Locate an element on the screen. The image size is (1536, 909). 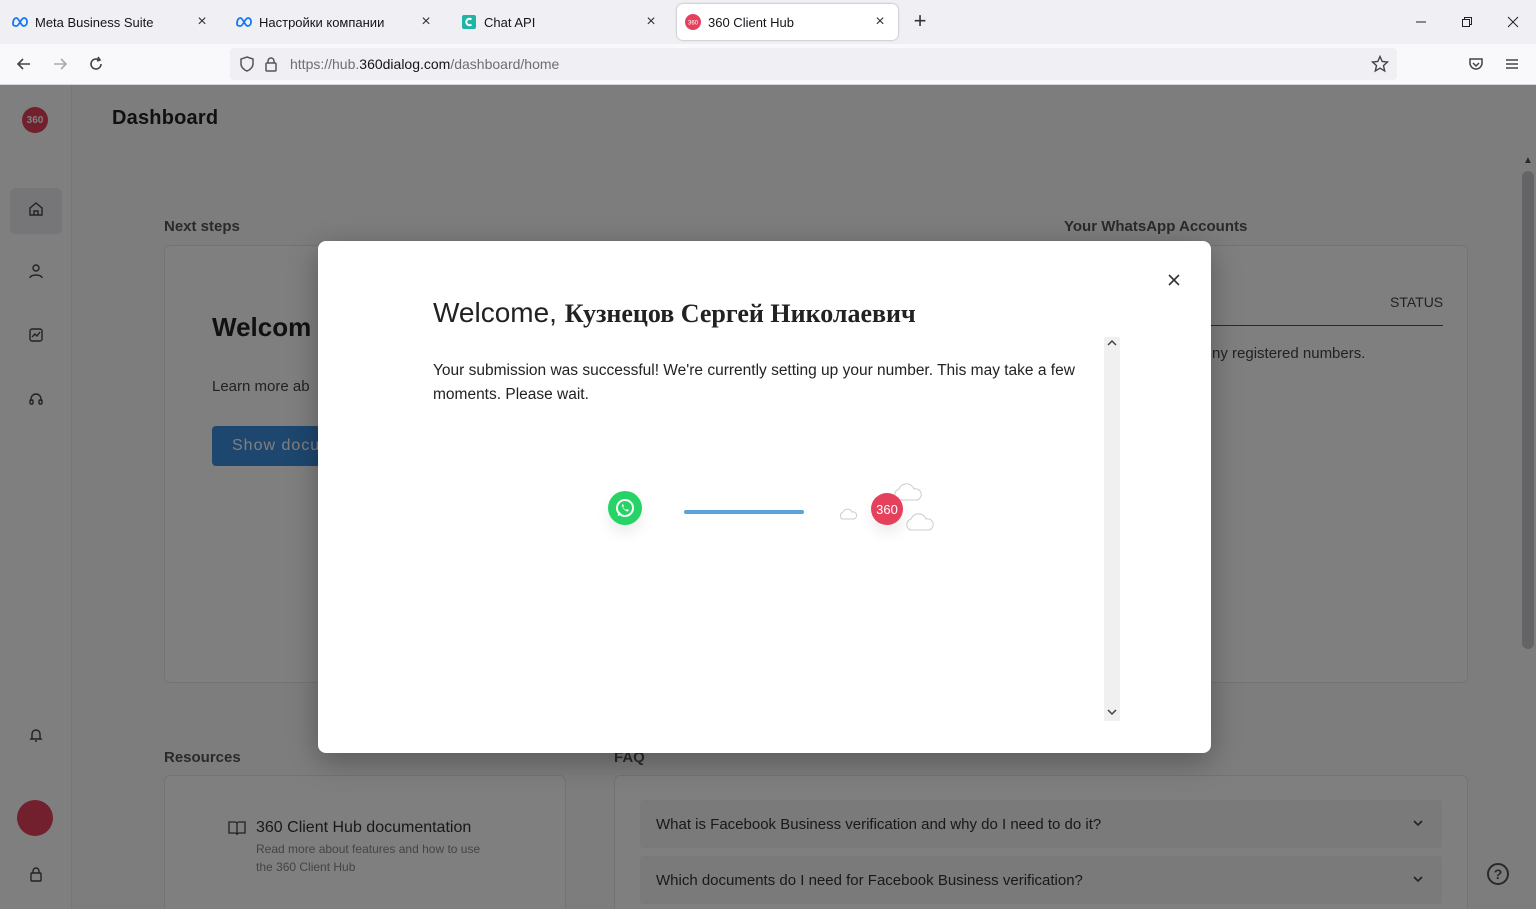
bookmark-star-icon is located at coordinates (1380, 64).